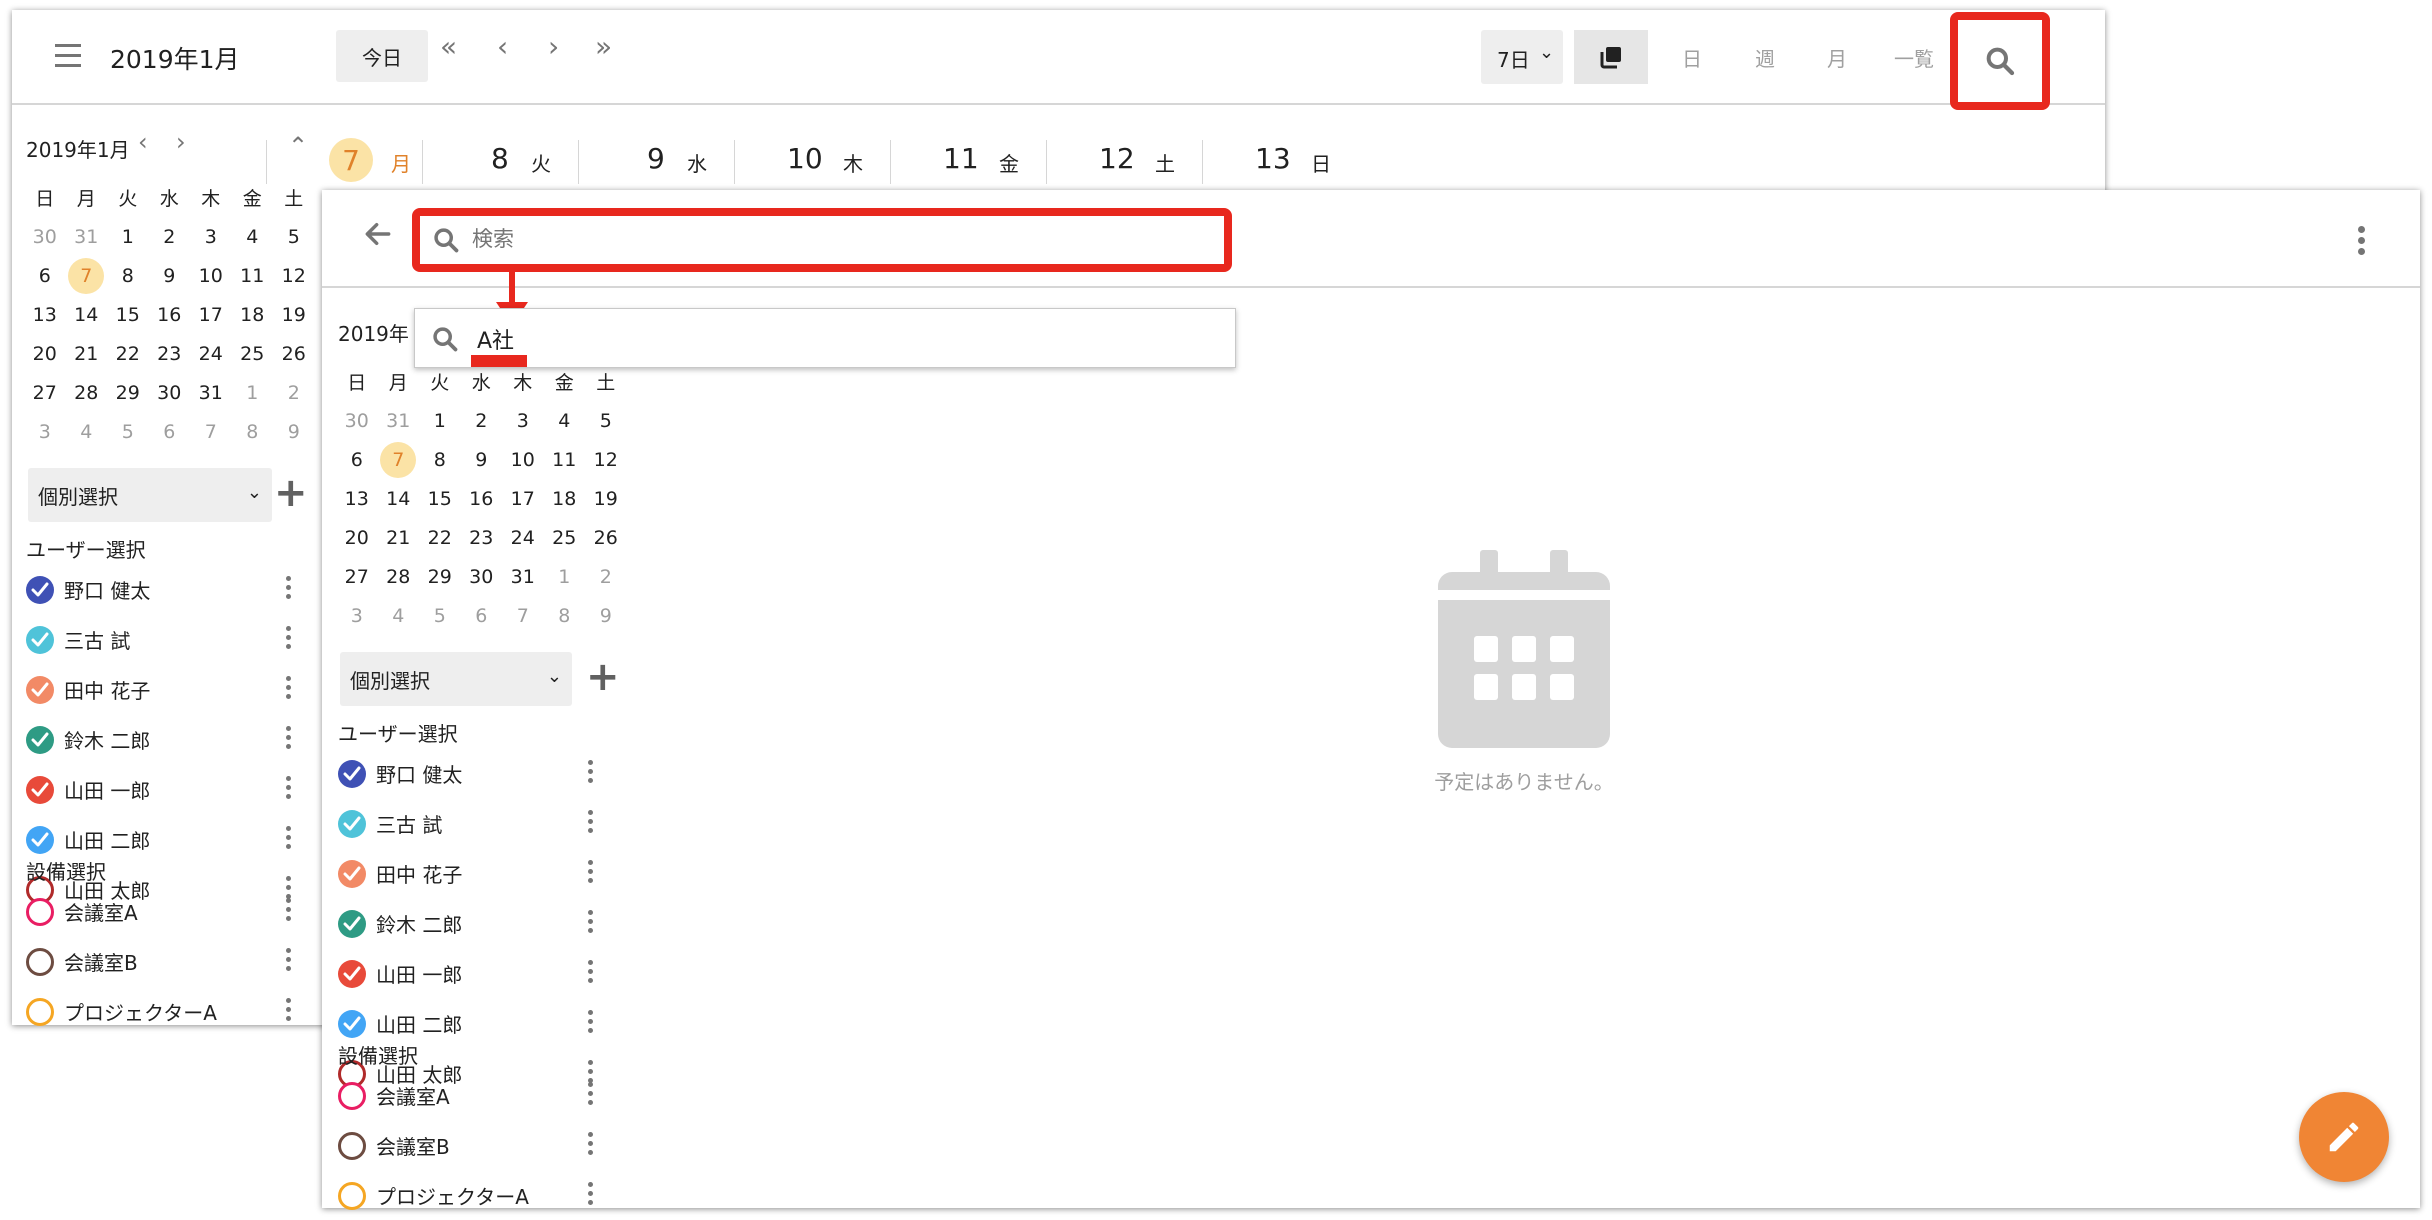  Describe the element at coordinates (500, 162) in the screenshot. I see `day-header: 8火` at that location.